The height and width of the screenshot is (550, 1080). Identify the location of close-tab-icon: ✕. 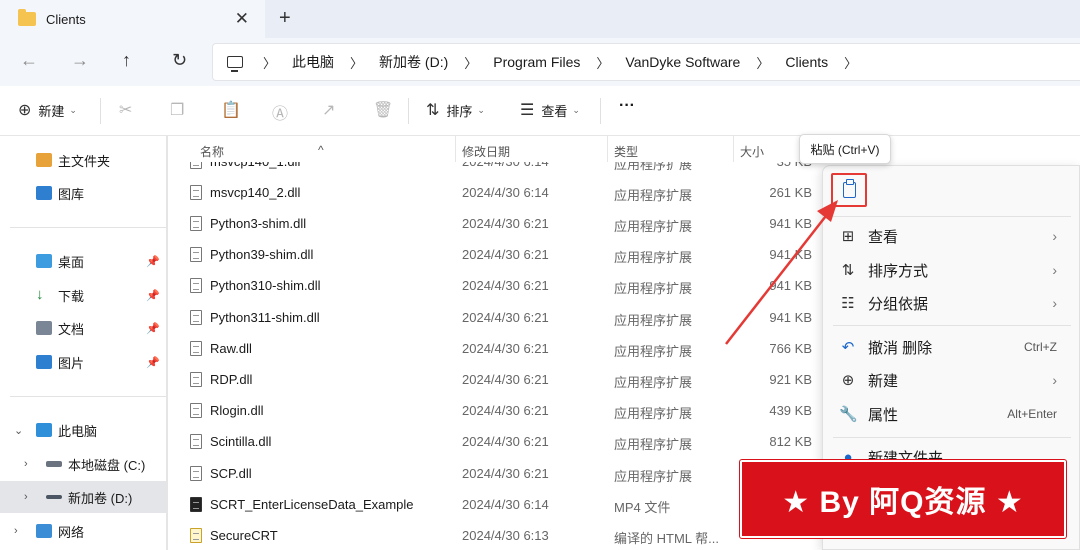
(242, 19).